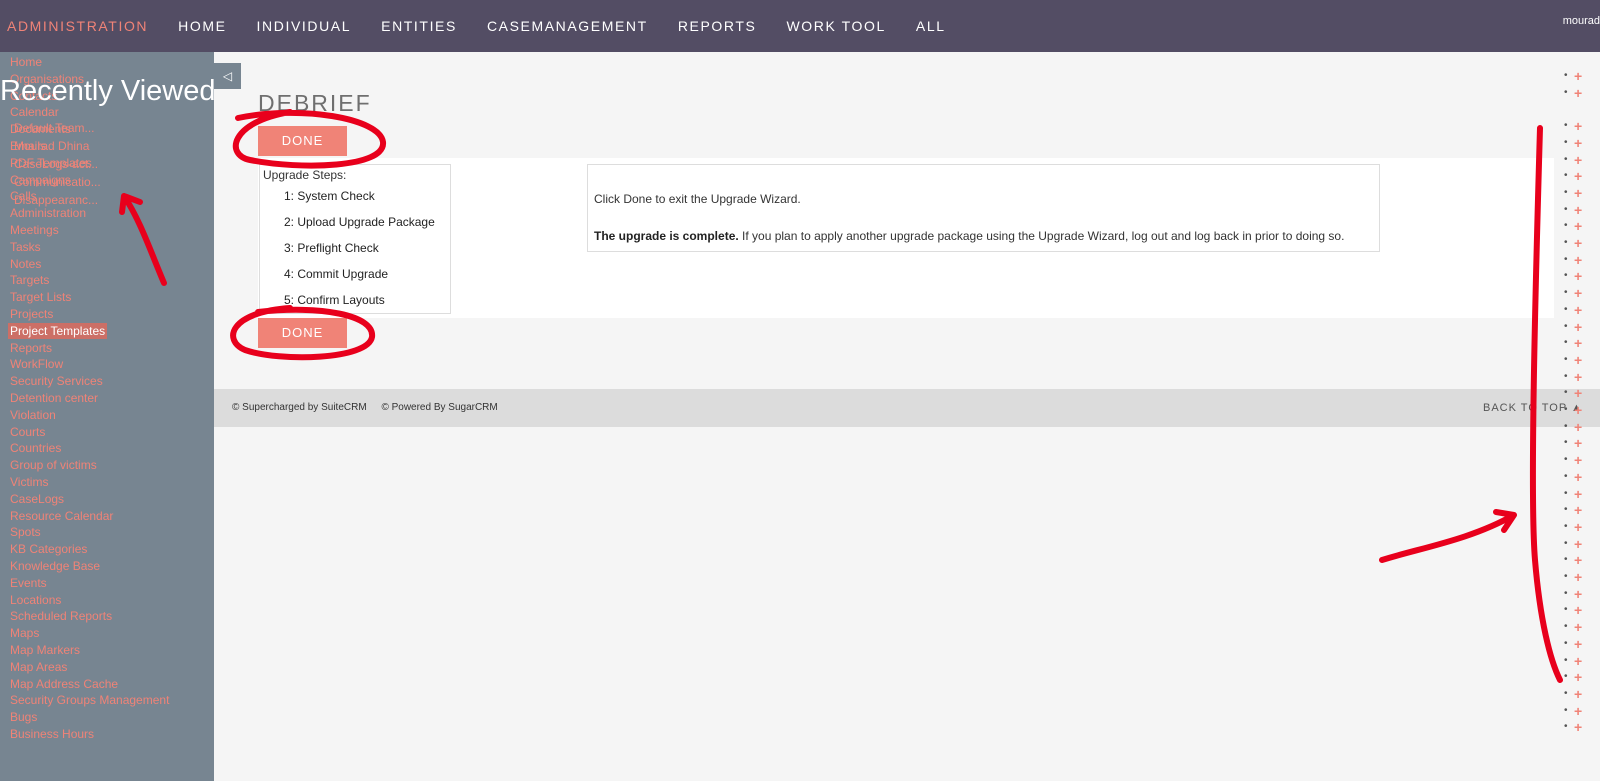 The height and width of the screenshot is (781, 1600). I want to click on sidebar-item: Violation, so click(33, 415).